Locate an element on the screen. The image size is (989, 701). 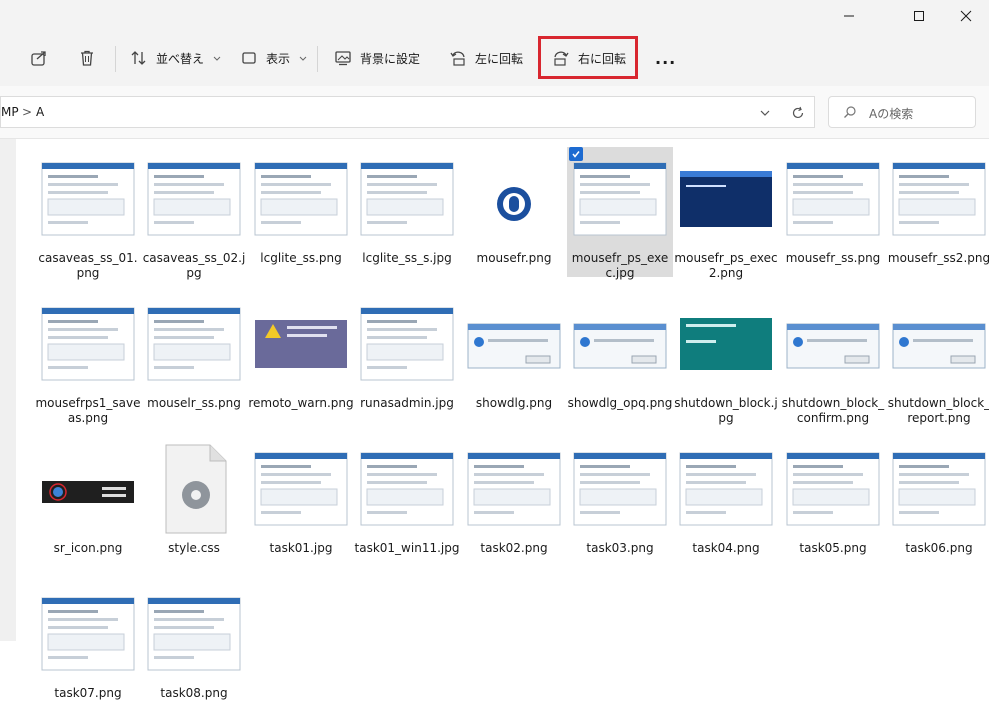
minimize-icon is located at coordinates (849, 16).